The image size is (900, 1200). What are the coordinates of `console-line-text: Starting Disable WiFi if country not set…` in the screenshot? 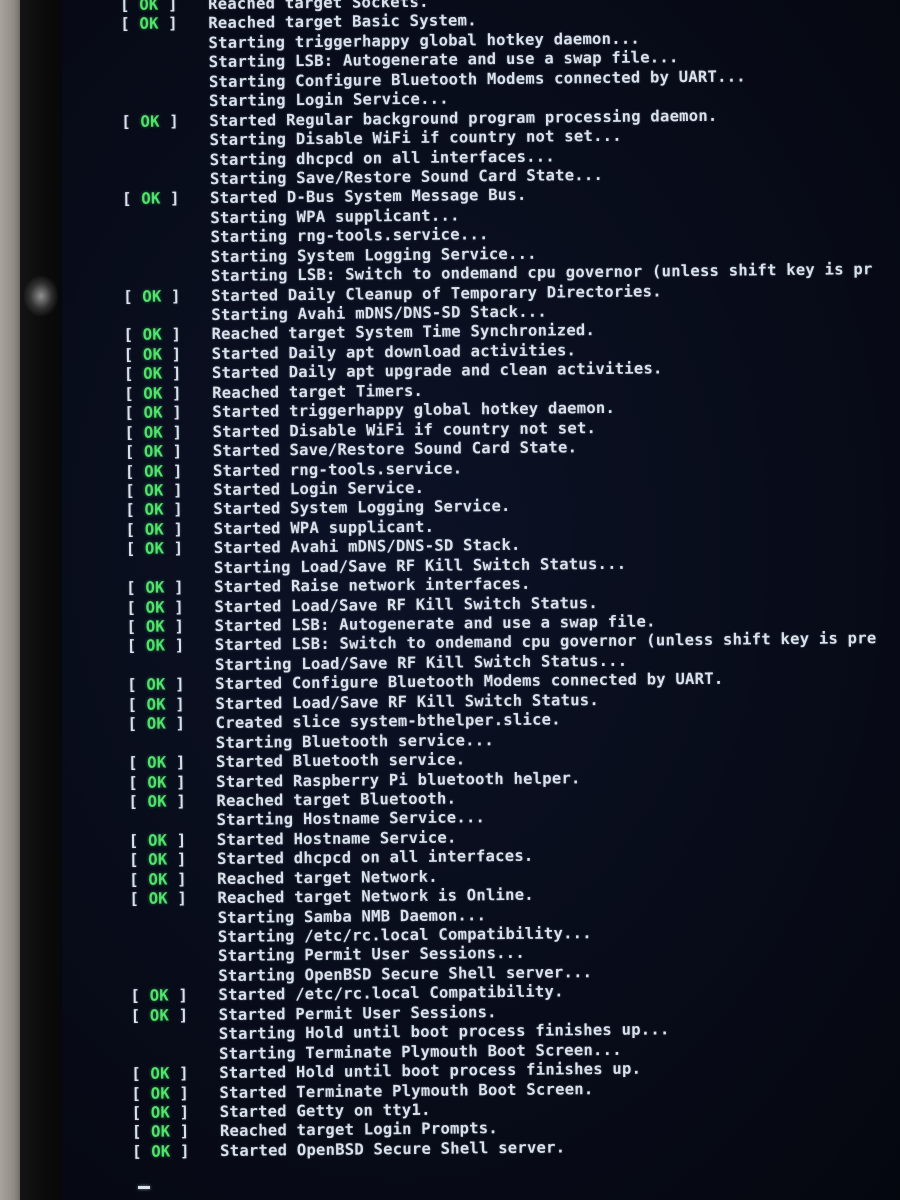 It's located at (415, 138).